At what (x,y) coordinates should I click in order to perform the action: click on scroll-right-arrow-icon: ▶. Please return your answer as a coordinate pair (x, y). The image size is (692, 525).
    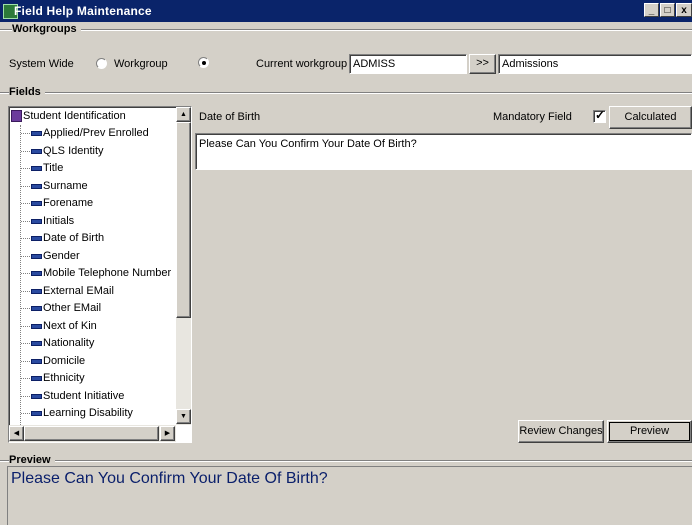
    Looking at the image, I should click on (167, 433).